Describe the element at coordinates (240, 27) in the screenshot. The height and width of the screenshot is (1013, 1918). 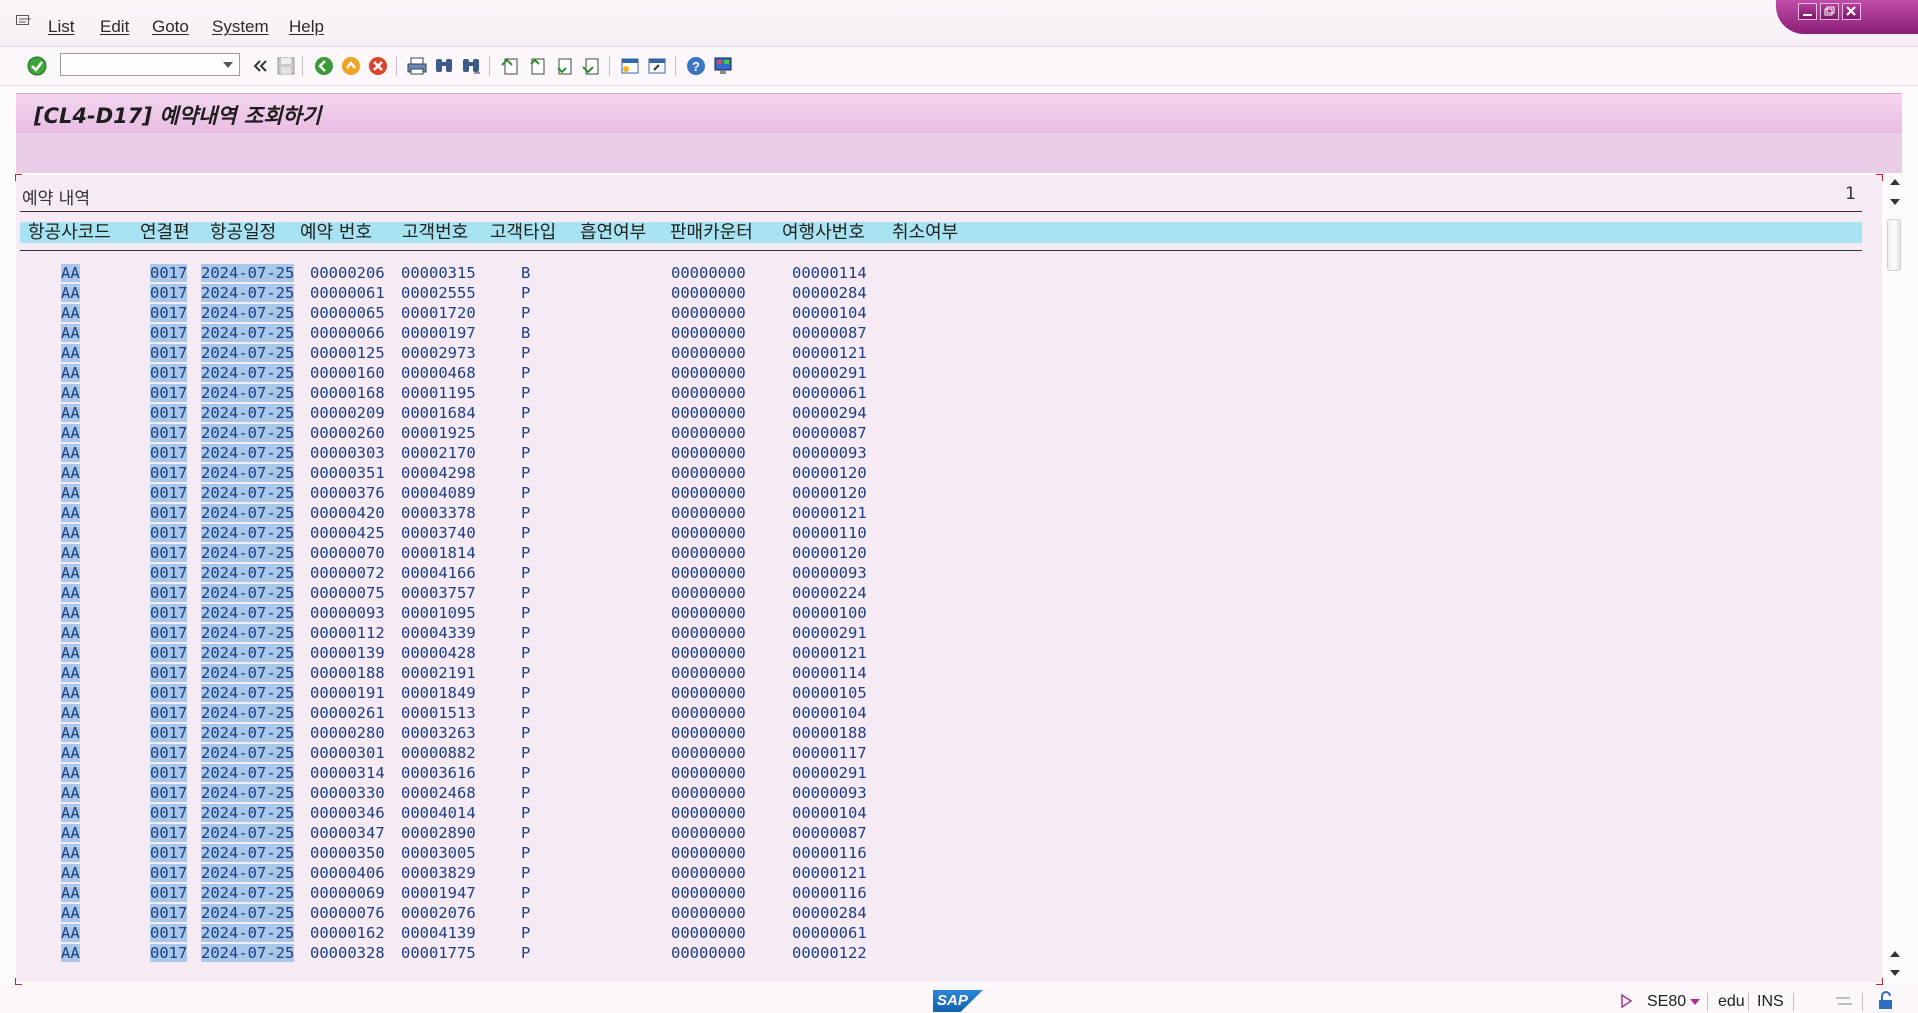
I see `menu-system: System` at that location.